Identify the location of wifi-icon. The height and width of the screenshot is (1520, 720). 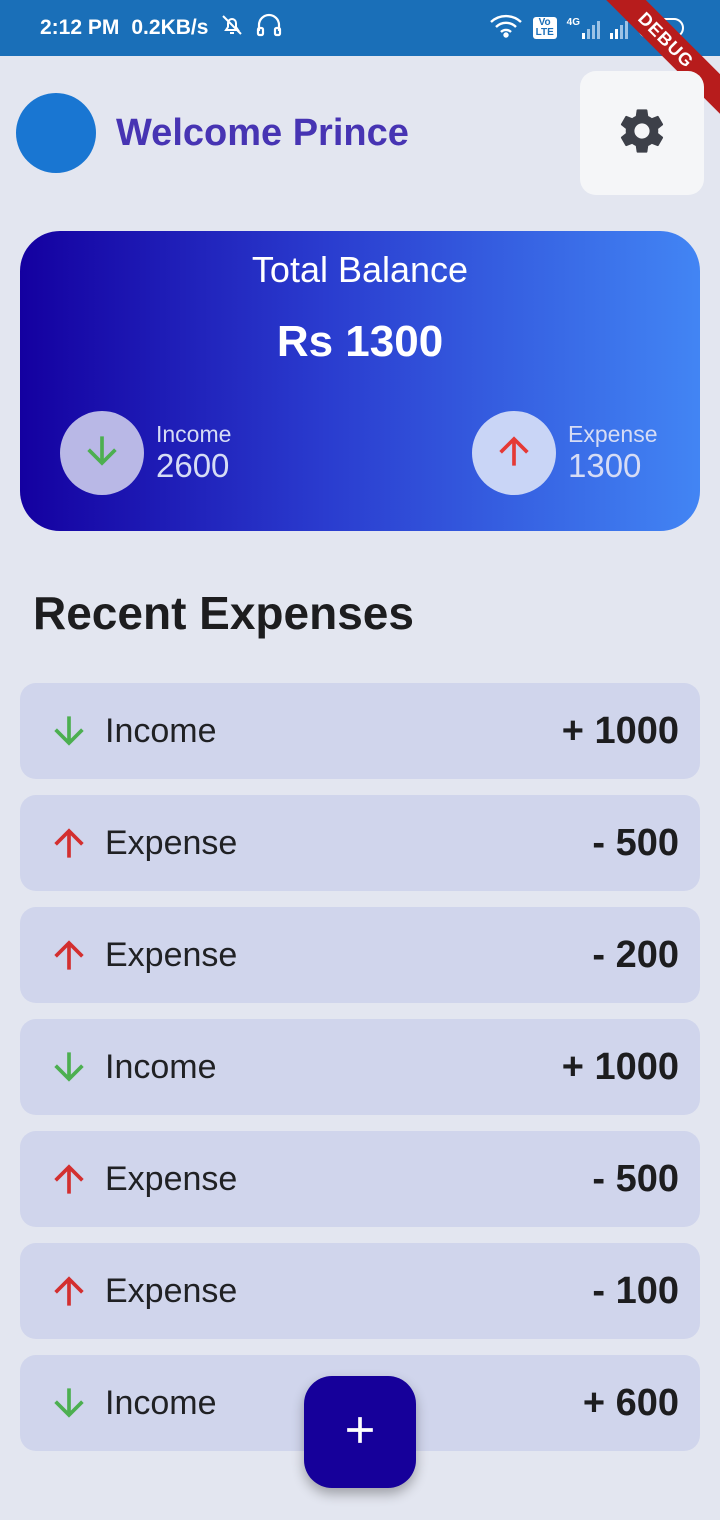
(506, 28).